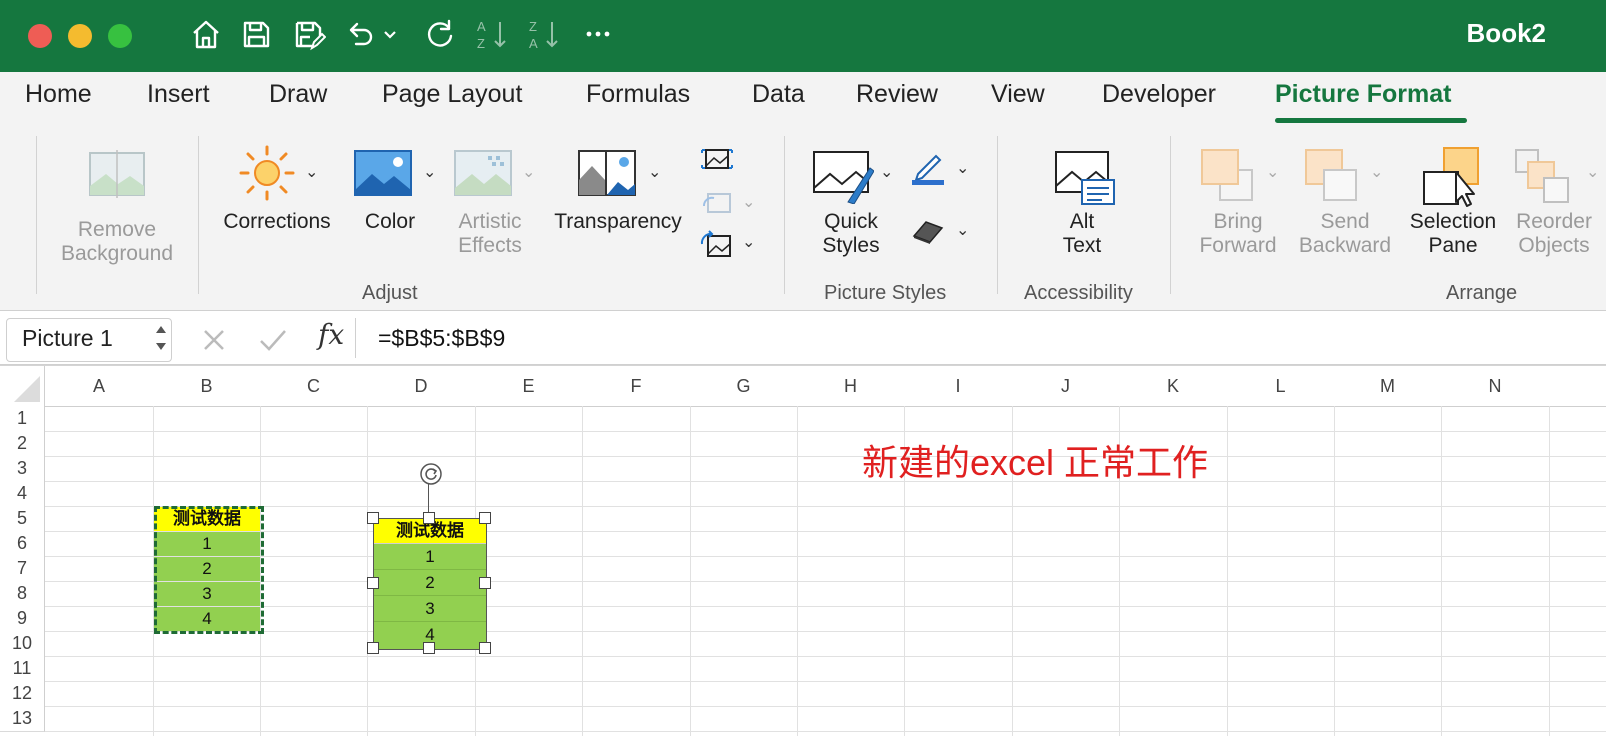 Image resolution: width=1606 pixels, height=737 pixels. What do you see at coordinates (897, 94) in the screenshot?
I see `tab-review: Review` at bounding box center [897, 94].